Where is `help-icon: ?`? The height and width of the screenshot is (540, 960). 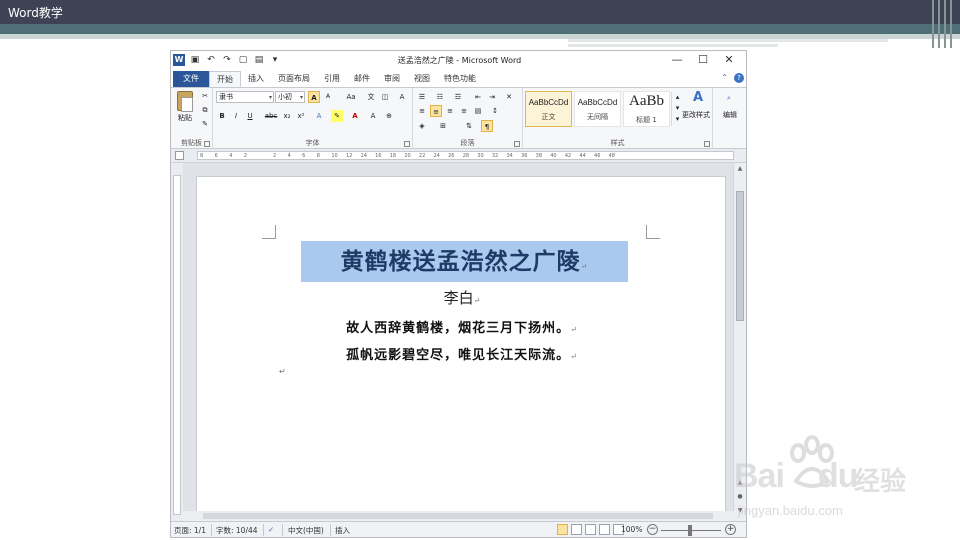
help-icon: ? is located at coordinates (739, 78).